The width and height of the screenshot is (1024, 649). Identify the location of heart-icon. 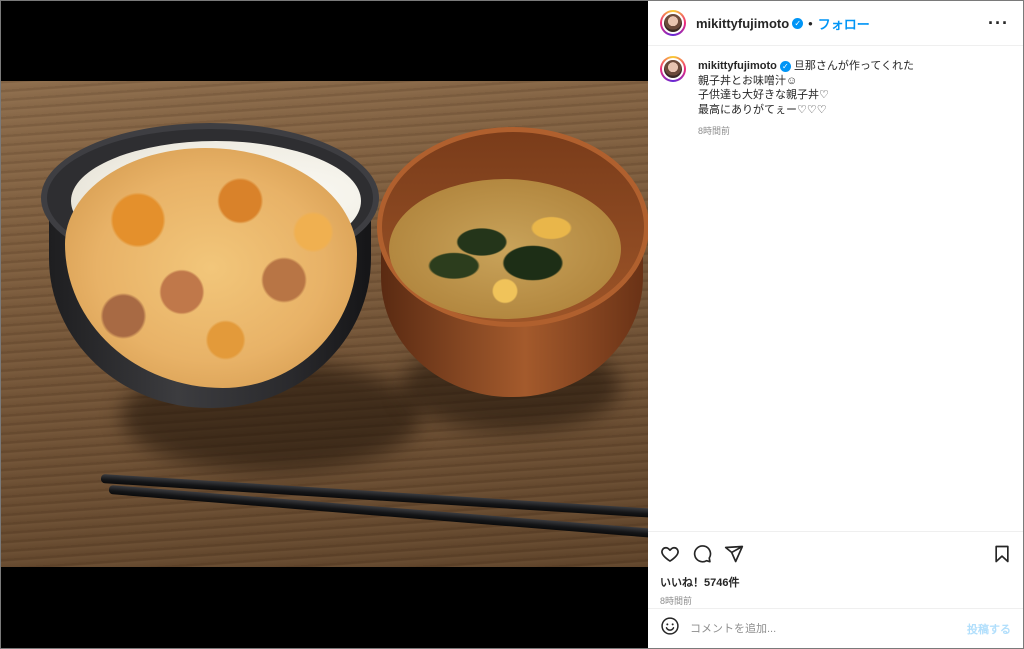
(670, 554).